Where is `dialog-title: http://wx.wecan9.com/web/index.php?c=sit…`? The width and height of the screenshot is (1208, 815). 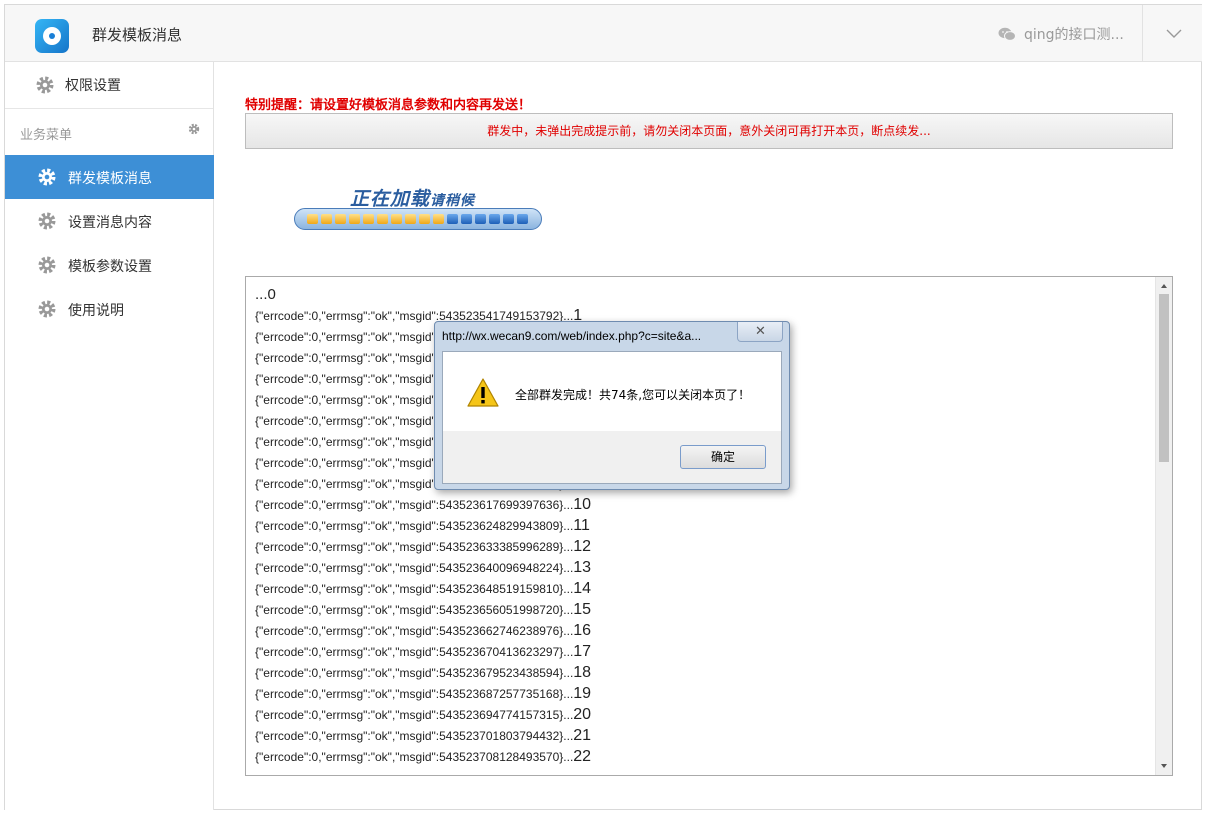
dialog-title: http://wx.wecan9.com/web/index.php?c=sit… is located at coordinates (572, 336).